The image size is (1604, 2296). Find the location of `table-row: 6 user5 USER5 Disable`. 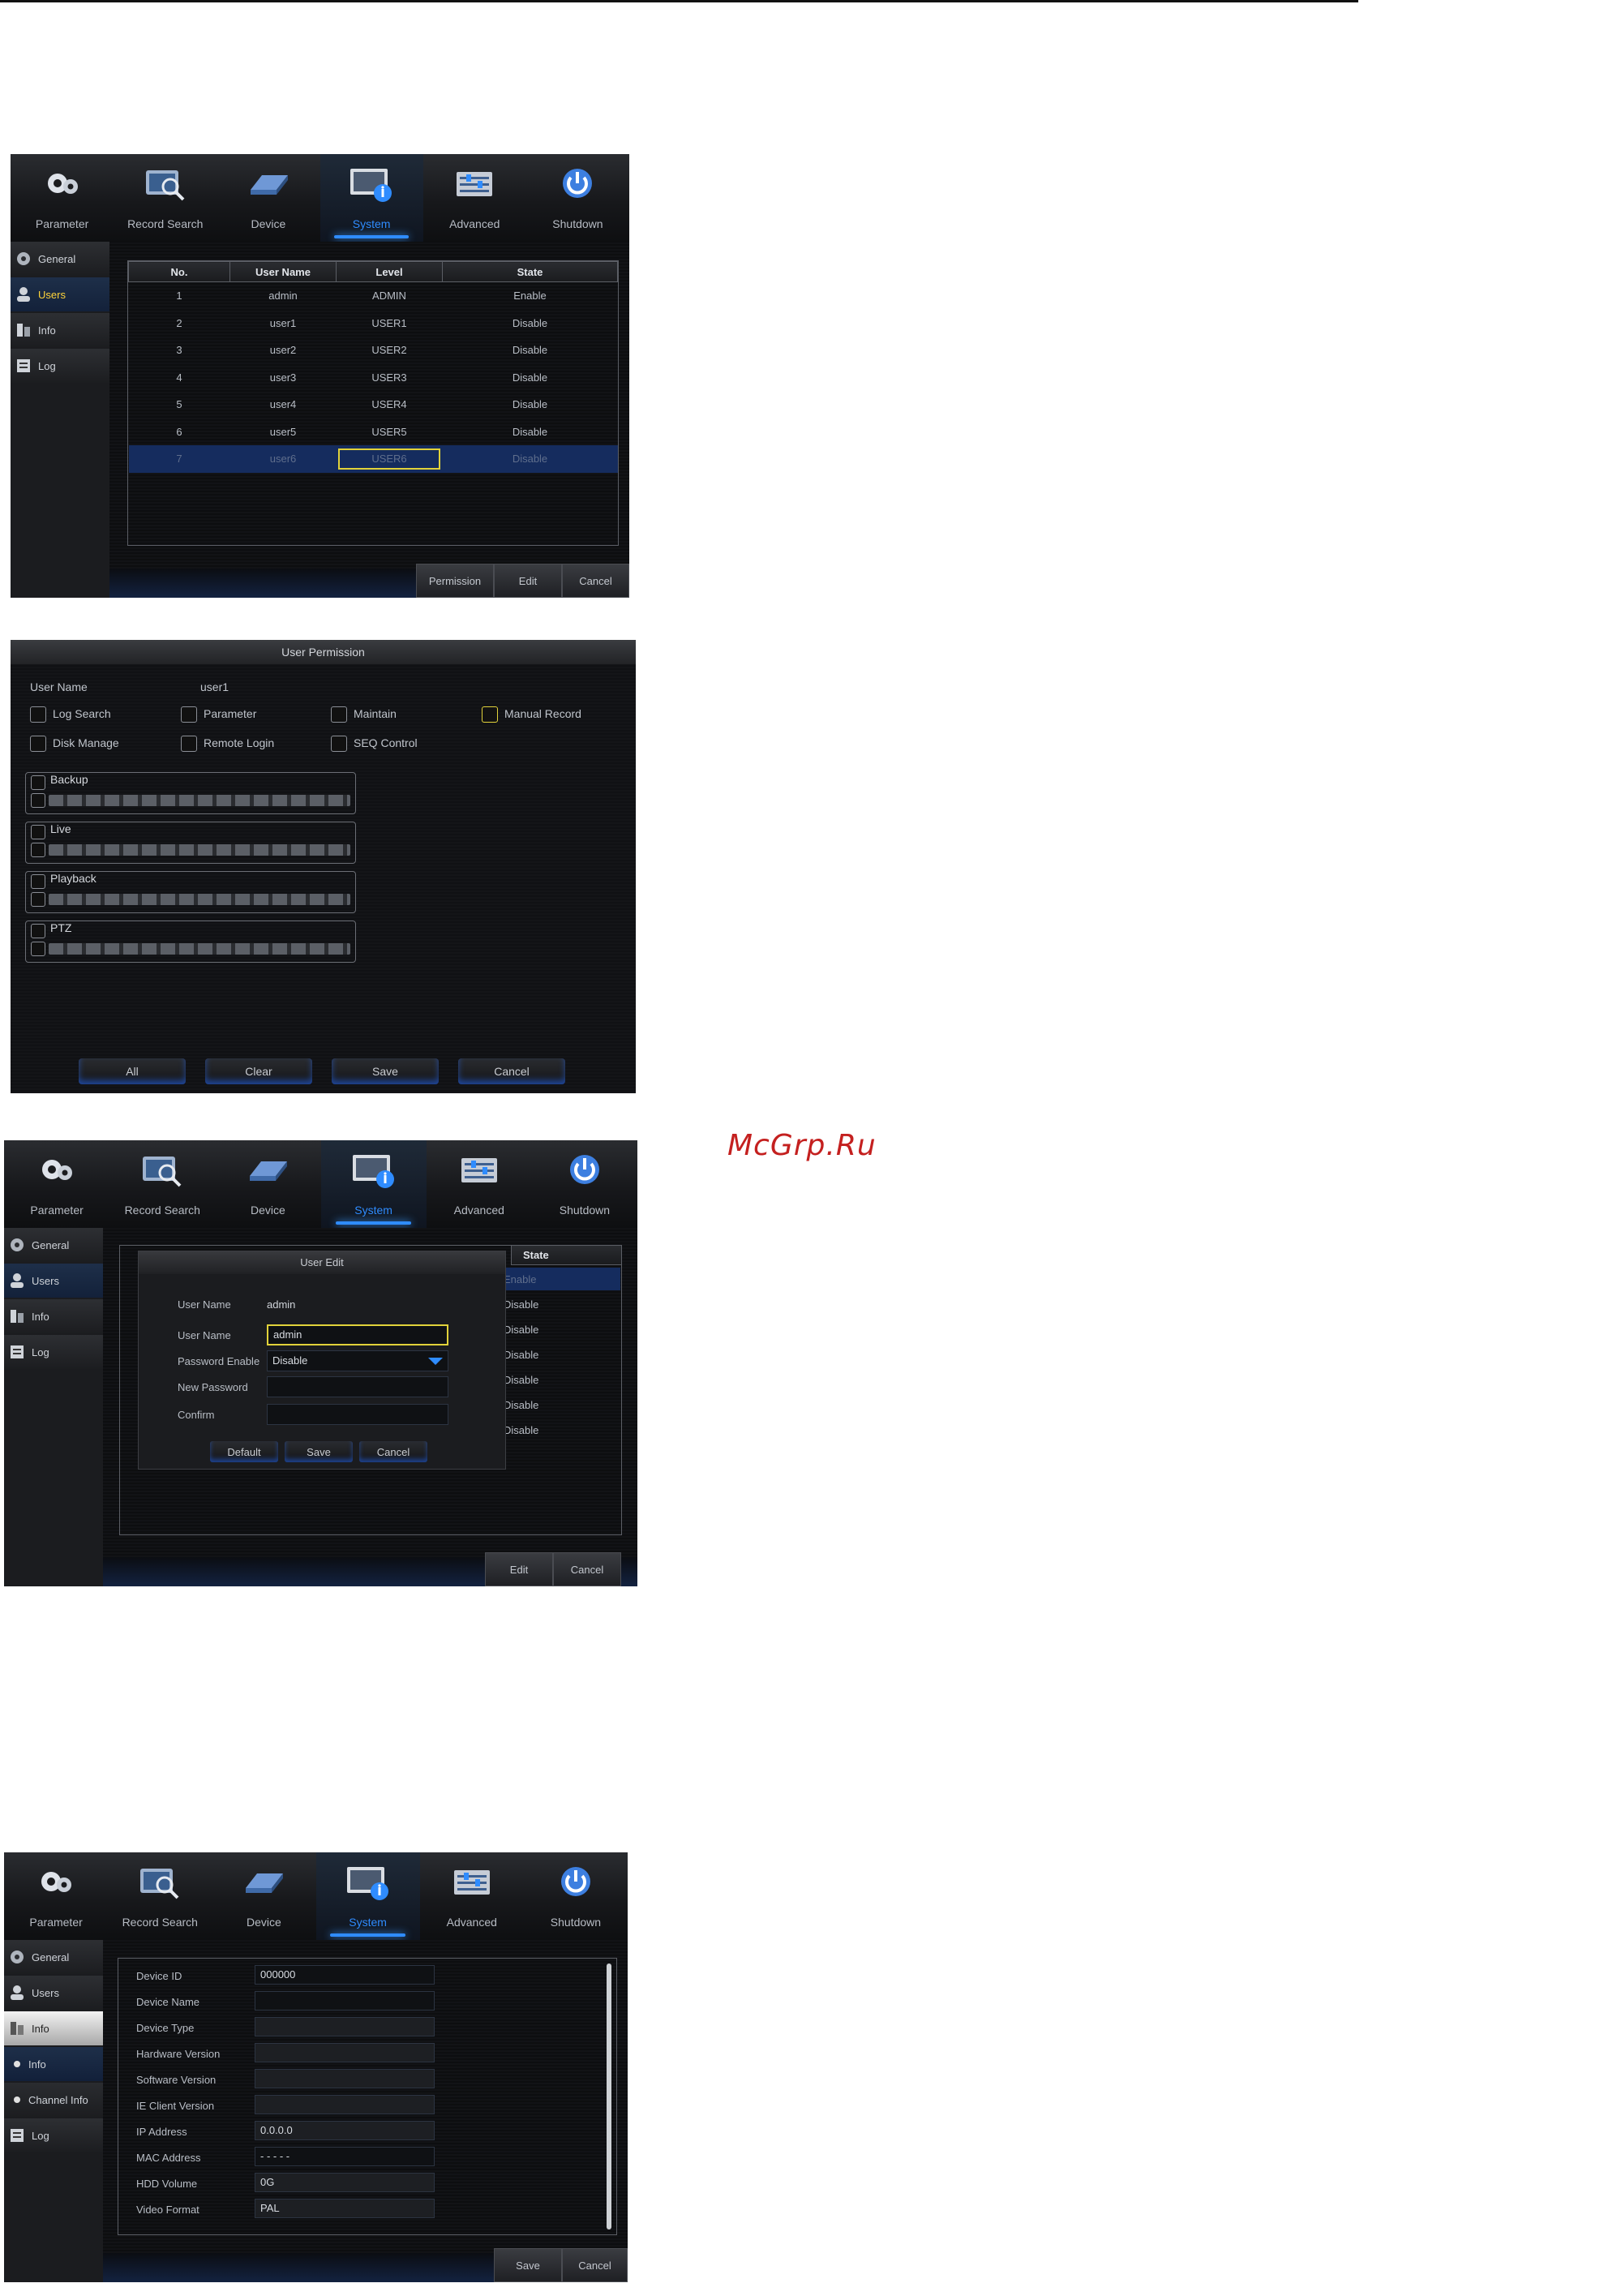

table-row: 6 user5 USER5 Disable is located at coordinates (374, 432).